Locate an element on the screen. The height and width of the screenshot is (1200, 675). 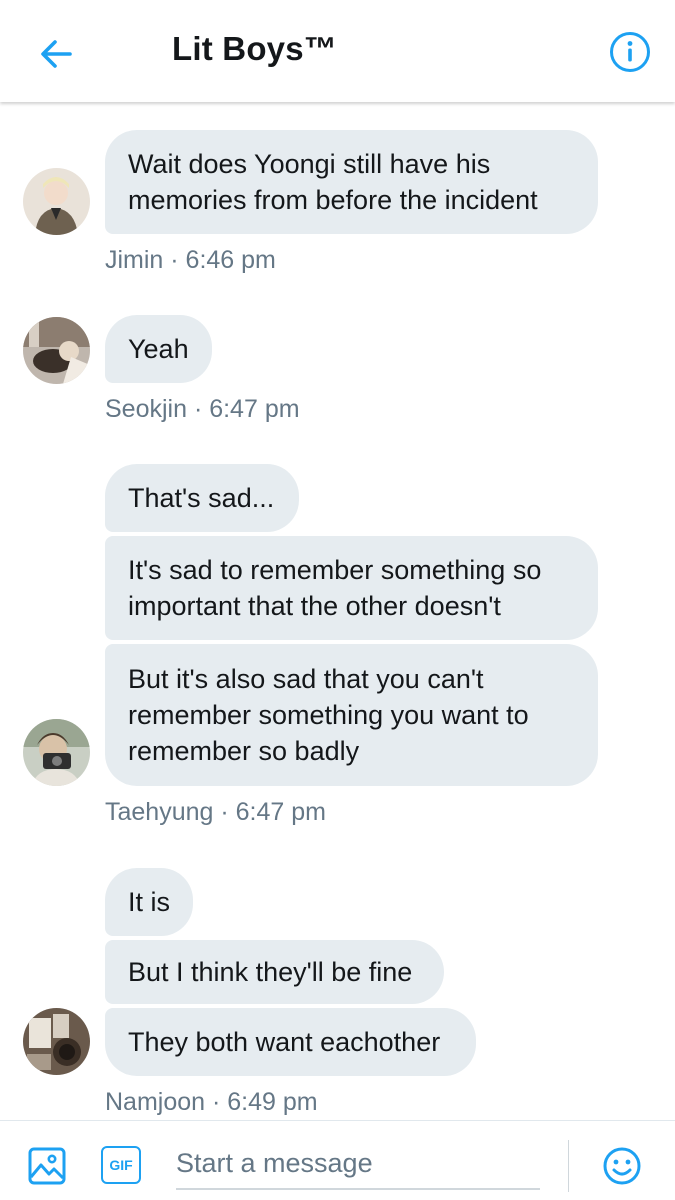
message-text: It is is located at coordinates (149, 902).